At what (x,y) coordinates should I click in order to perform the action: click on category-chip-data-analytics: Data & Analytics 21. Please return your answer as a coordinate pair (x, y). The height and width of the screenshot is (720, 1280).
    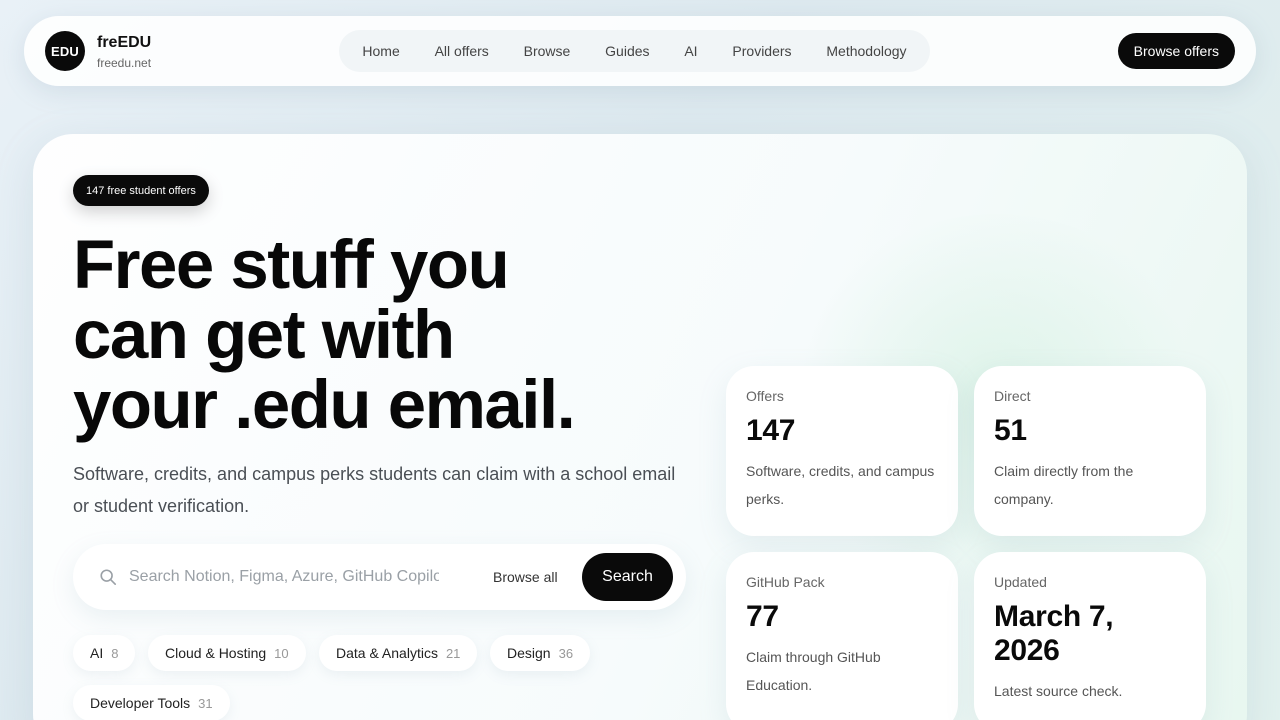
    Looking at the image, I should click on (398, 653).